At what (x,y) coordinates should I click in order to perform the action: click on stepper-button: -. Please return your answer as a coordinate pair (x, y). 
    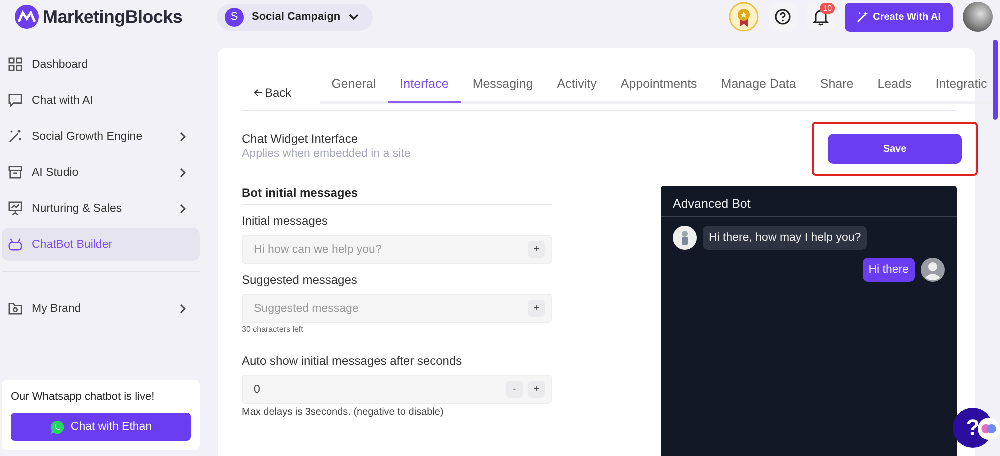
    Looking at the image, I should click on (514, 389).